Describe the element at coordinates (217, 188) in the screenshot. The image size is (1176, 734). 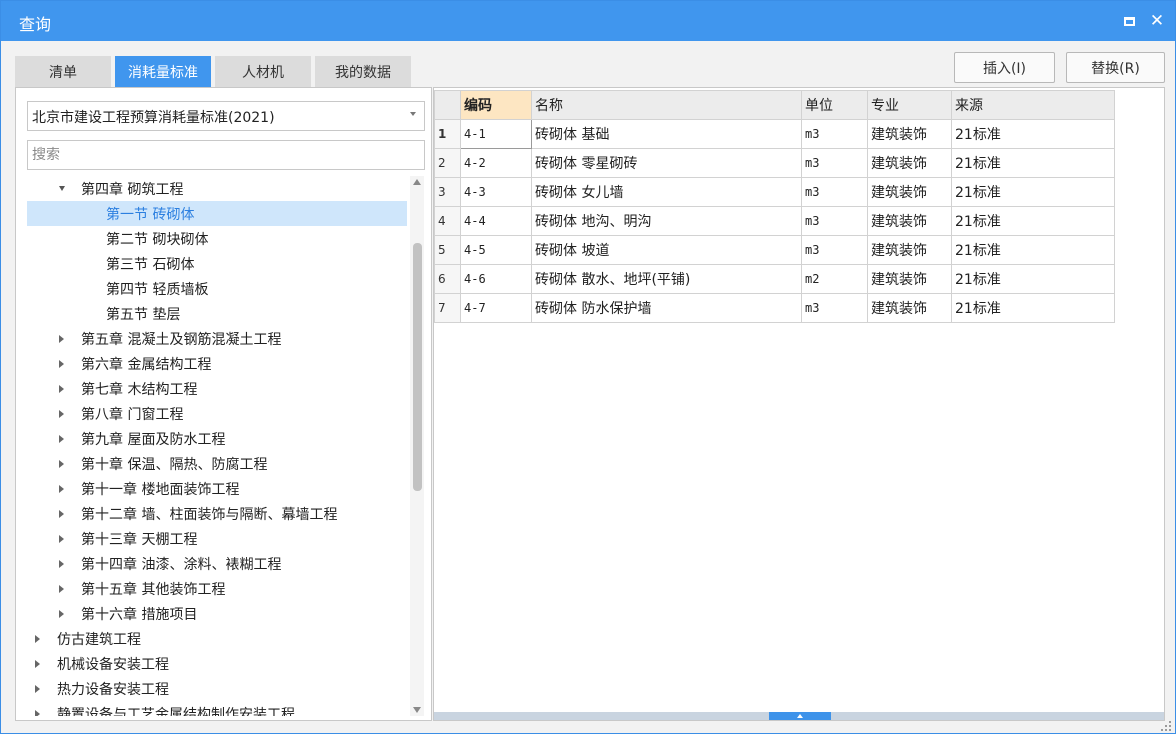
I see `tree-item: 第四章 砌筑工程` at that location.